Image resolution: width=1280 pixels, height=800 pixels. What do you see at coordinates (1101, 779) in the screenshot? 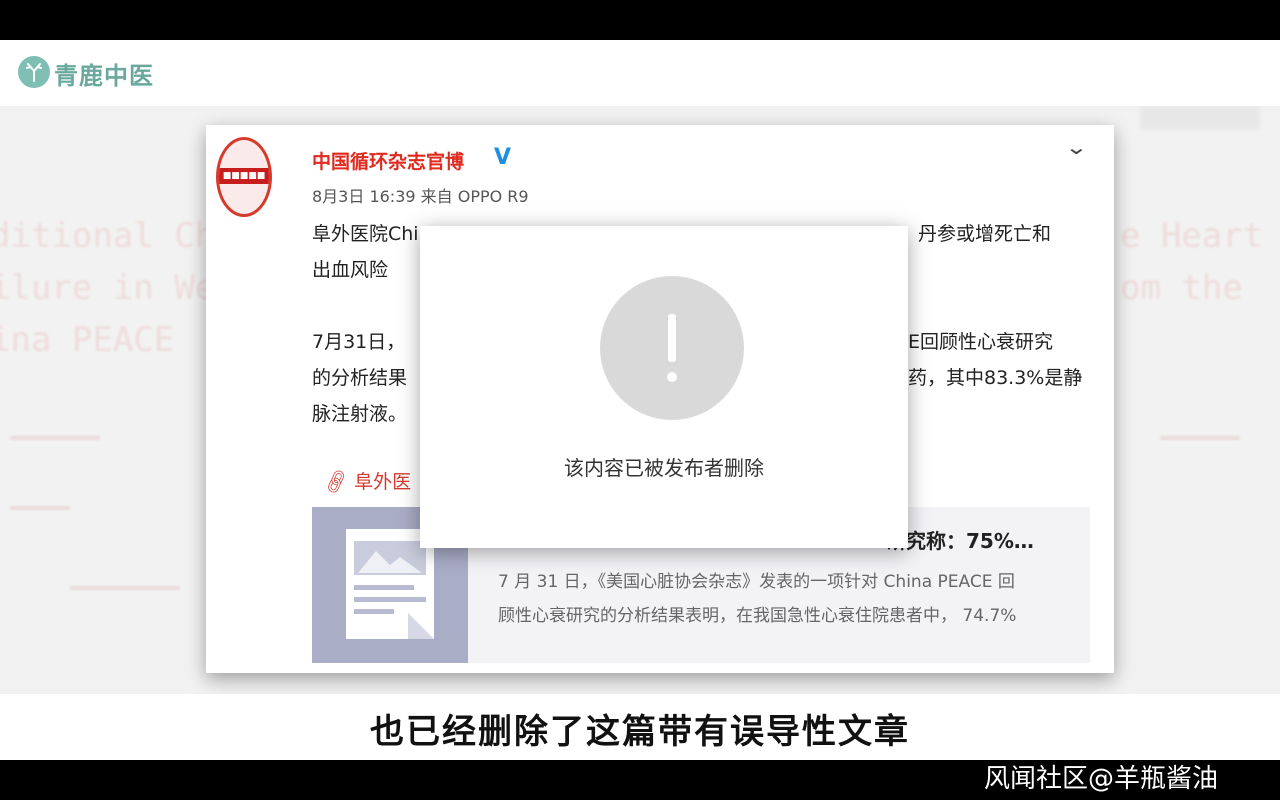
I see `watermark: 风闻社区@羊瓶酱油` at bounding box center [1101, 779].